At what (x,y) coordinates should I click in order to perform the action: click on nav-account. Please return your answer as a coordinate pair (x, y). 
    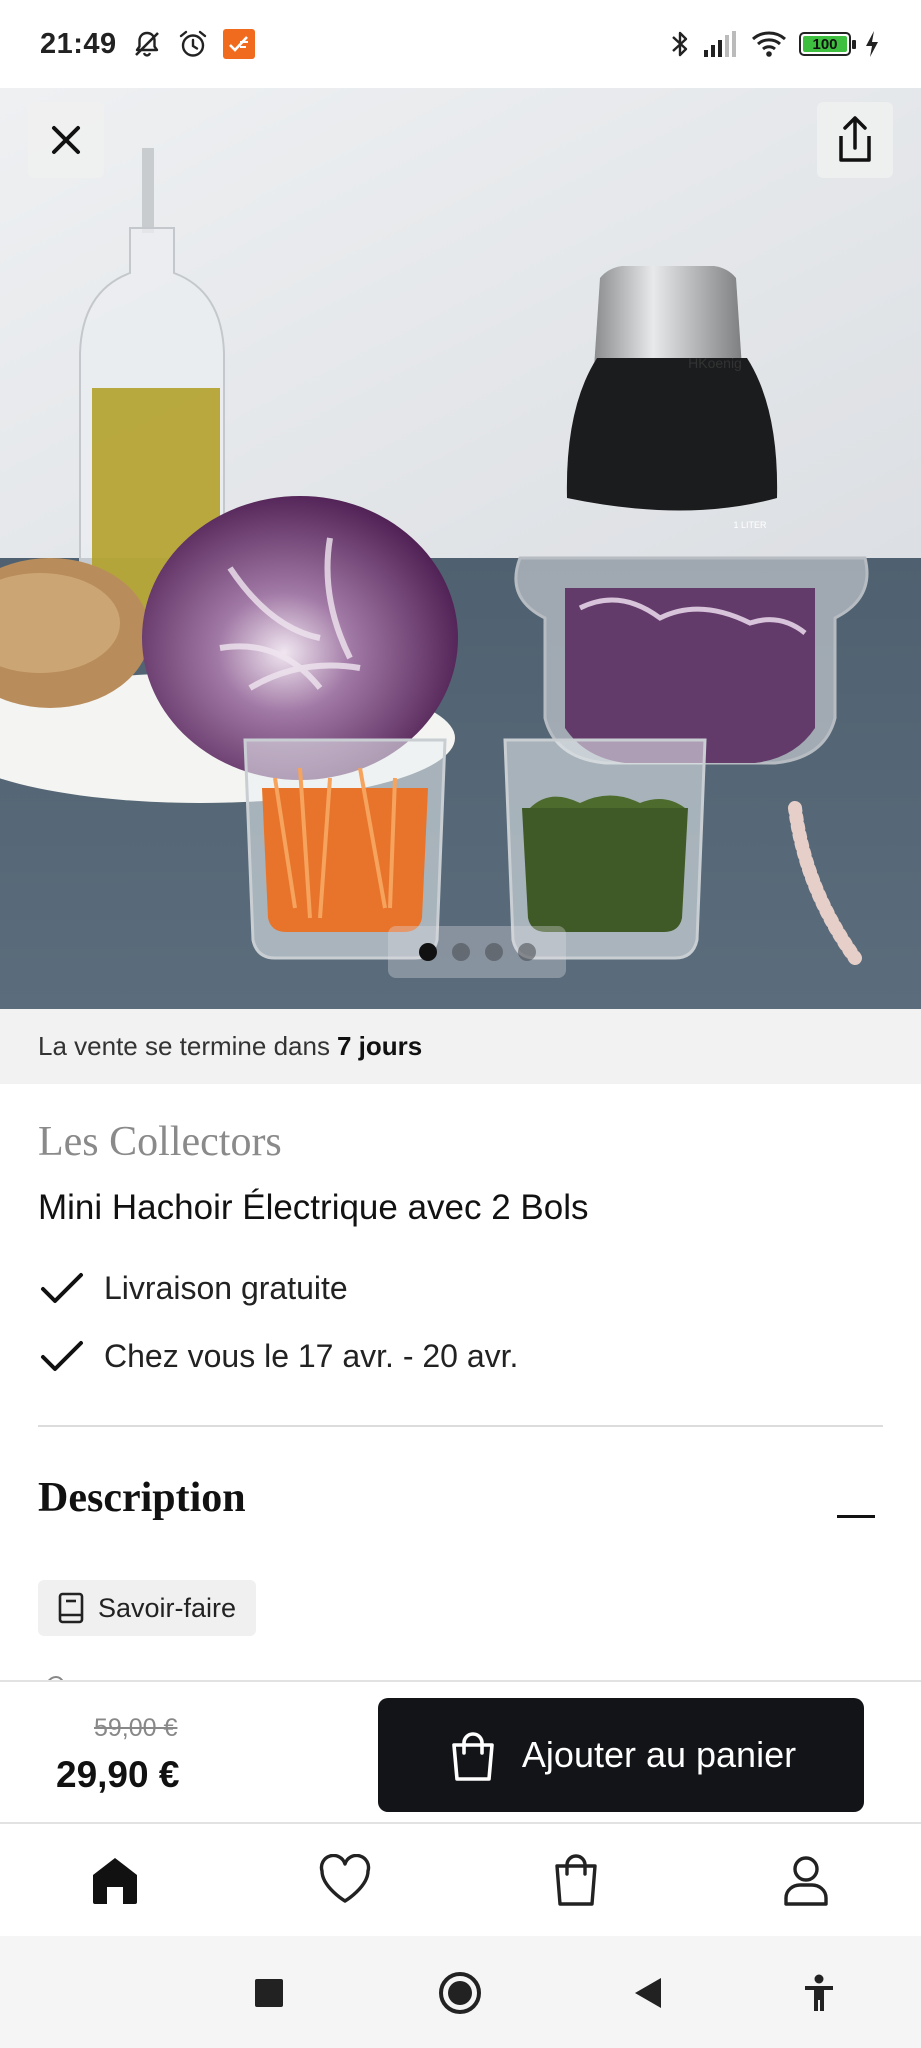
    Looking at the image, I should click on (805, 1880).